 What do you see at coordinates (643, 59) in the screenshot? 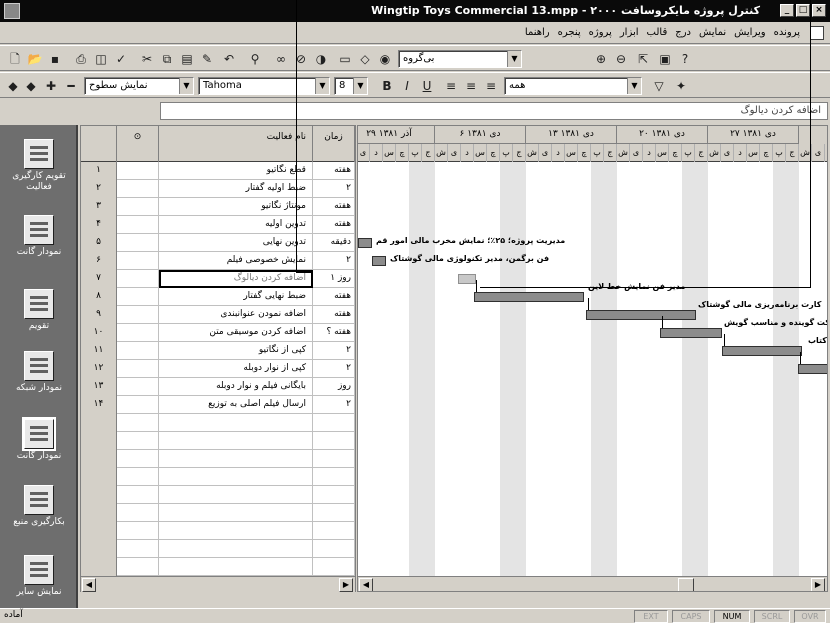
I see `goto-task-icon: ⇱` at bounding box center [643, 59].